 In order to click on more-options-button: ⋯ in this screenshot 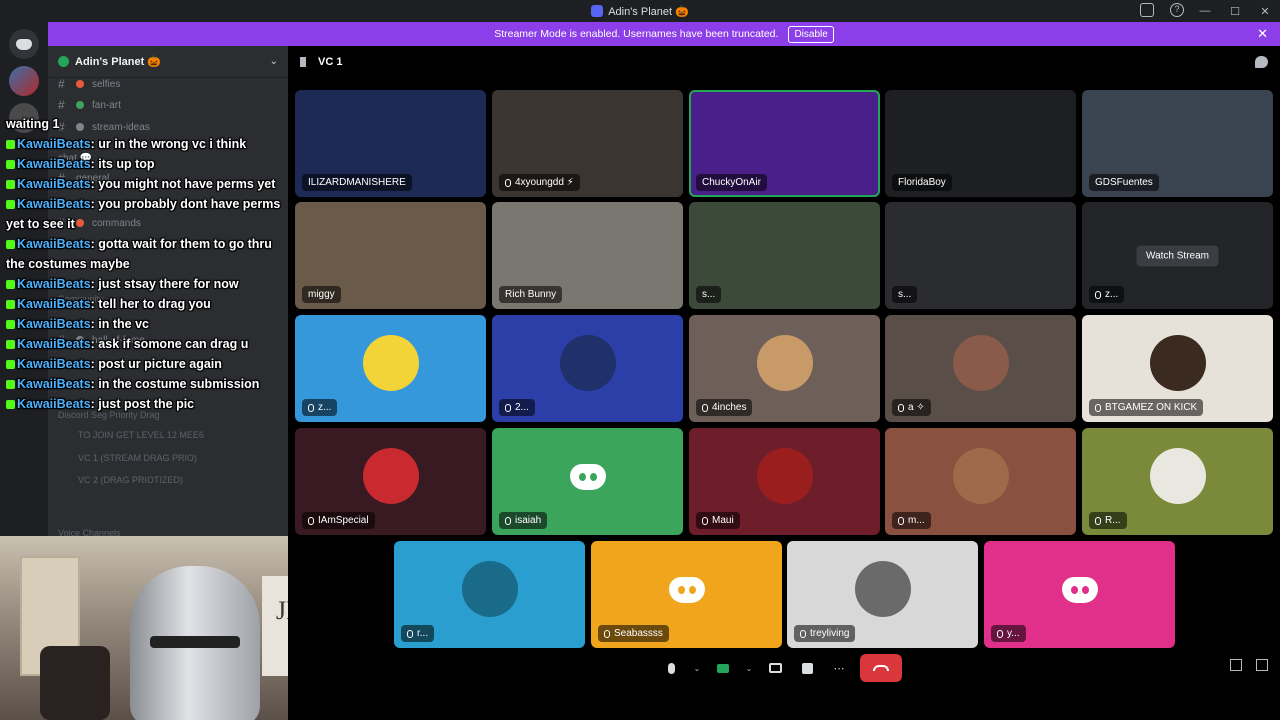, I will do `click(839, 668)`.